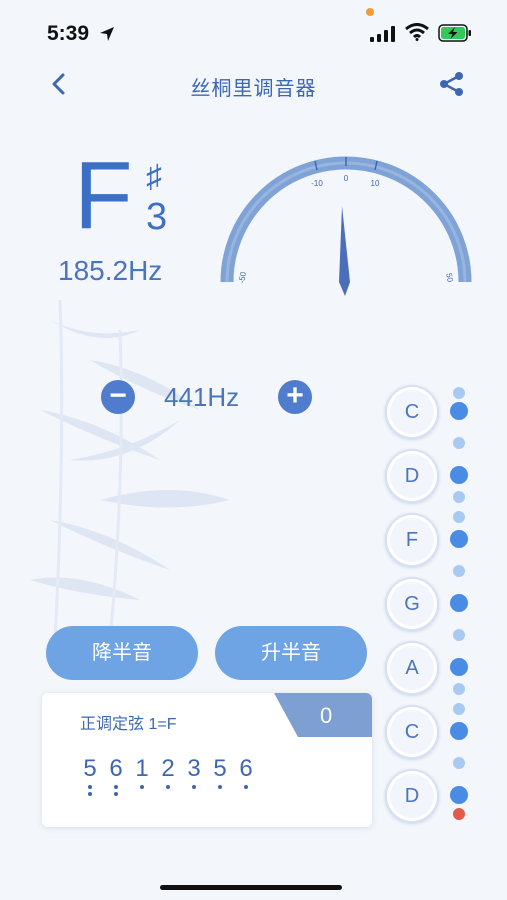  What do you see at coordinates (326, 715) in the screenshot?
I see `tuning-count: 0` at bounding box center [326, 715].